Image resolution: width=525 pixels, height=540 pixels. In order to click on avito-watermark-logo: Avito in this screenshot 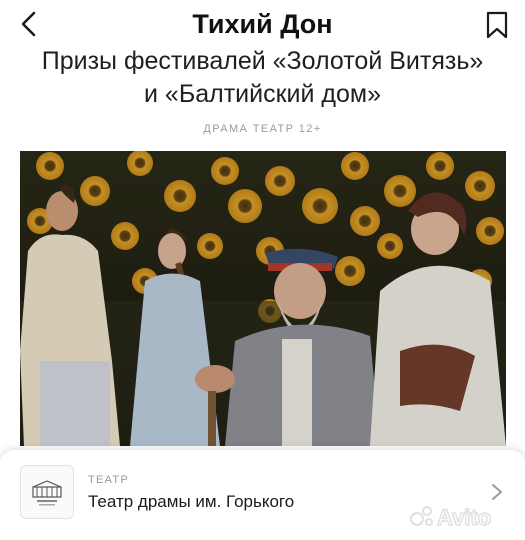, I will do `click(451, 517)`.